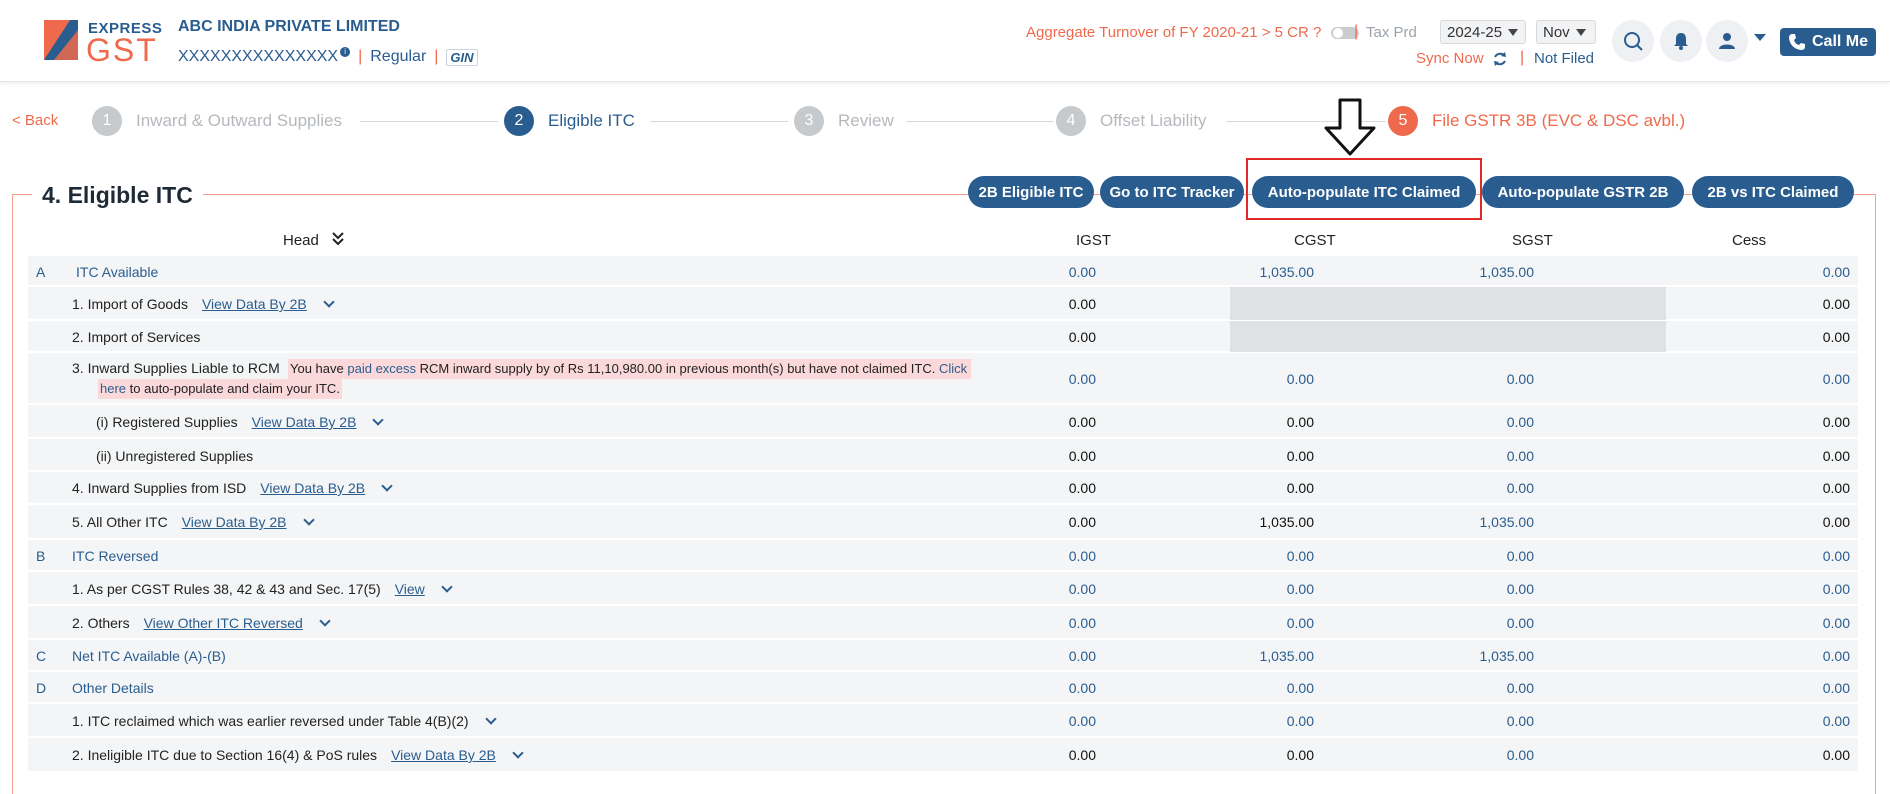  What do you see at coordinates (122, 50) in the screenshot?
I see `logo-gst-text: GST` at bounding box center [122, 50].